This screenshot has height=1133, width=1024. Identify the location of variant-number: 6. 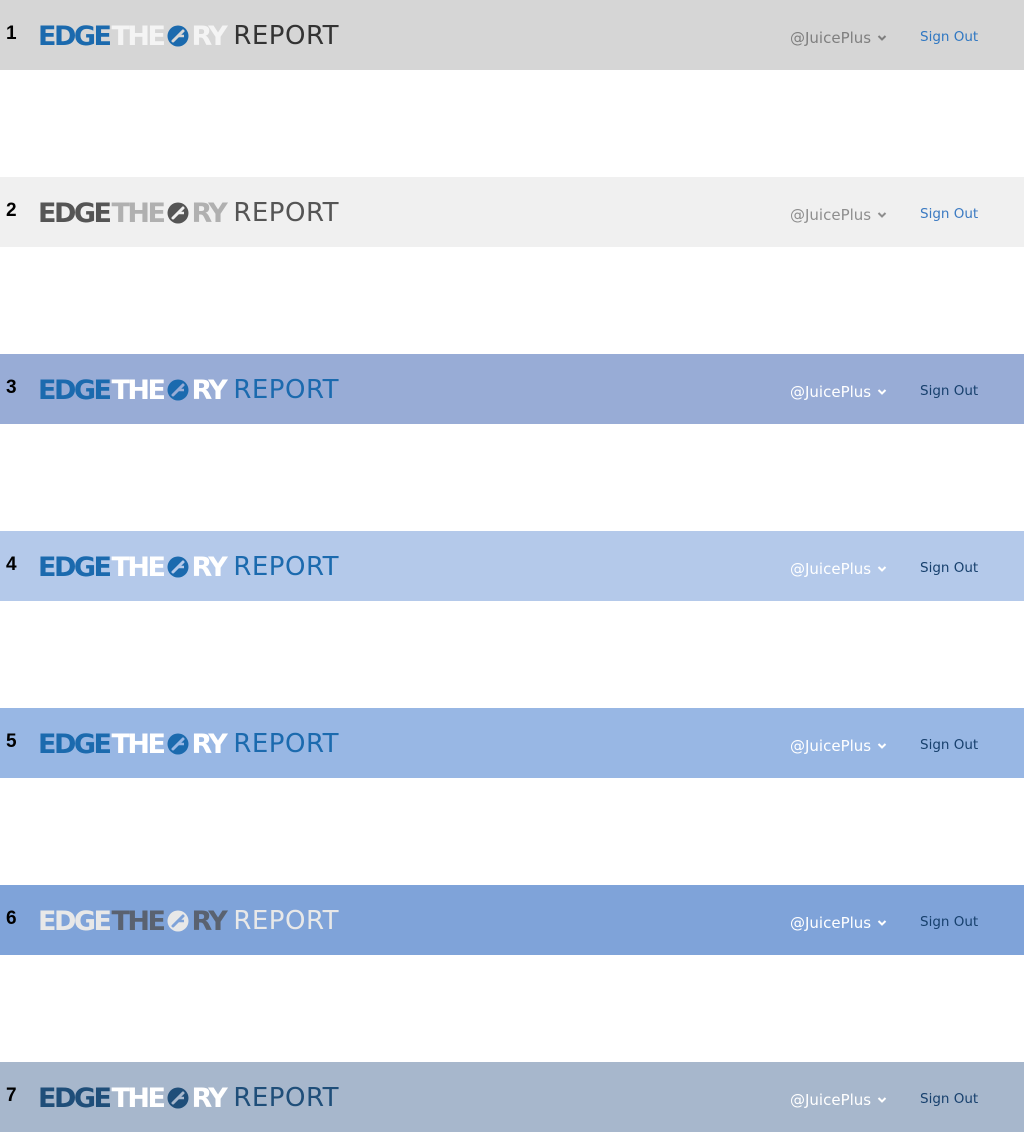
(11, 918).